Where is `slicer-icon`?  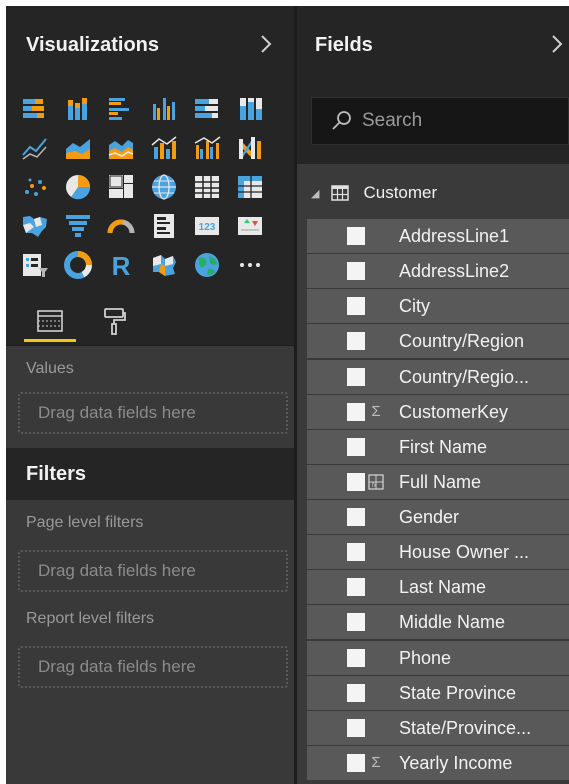
slicer-icon is located at coordinates (35, 265).